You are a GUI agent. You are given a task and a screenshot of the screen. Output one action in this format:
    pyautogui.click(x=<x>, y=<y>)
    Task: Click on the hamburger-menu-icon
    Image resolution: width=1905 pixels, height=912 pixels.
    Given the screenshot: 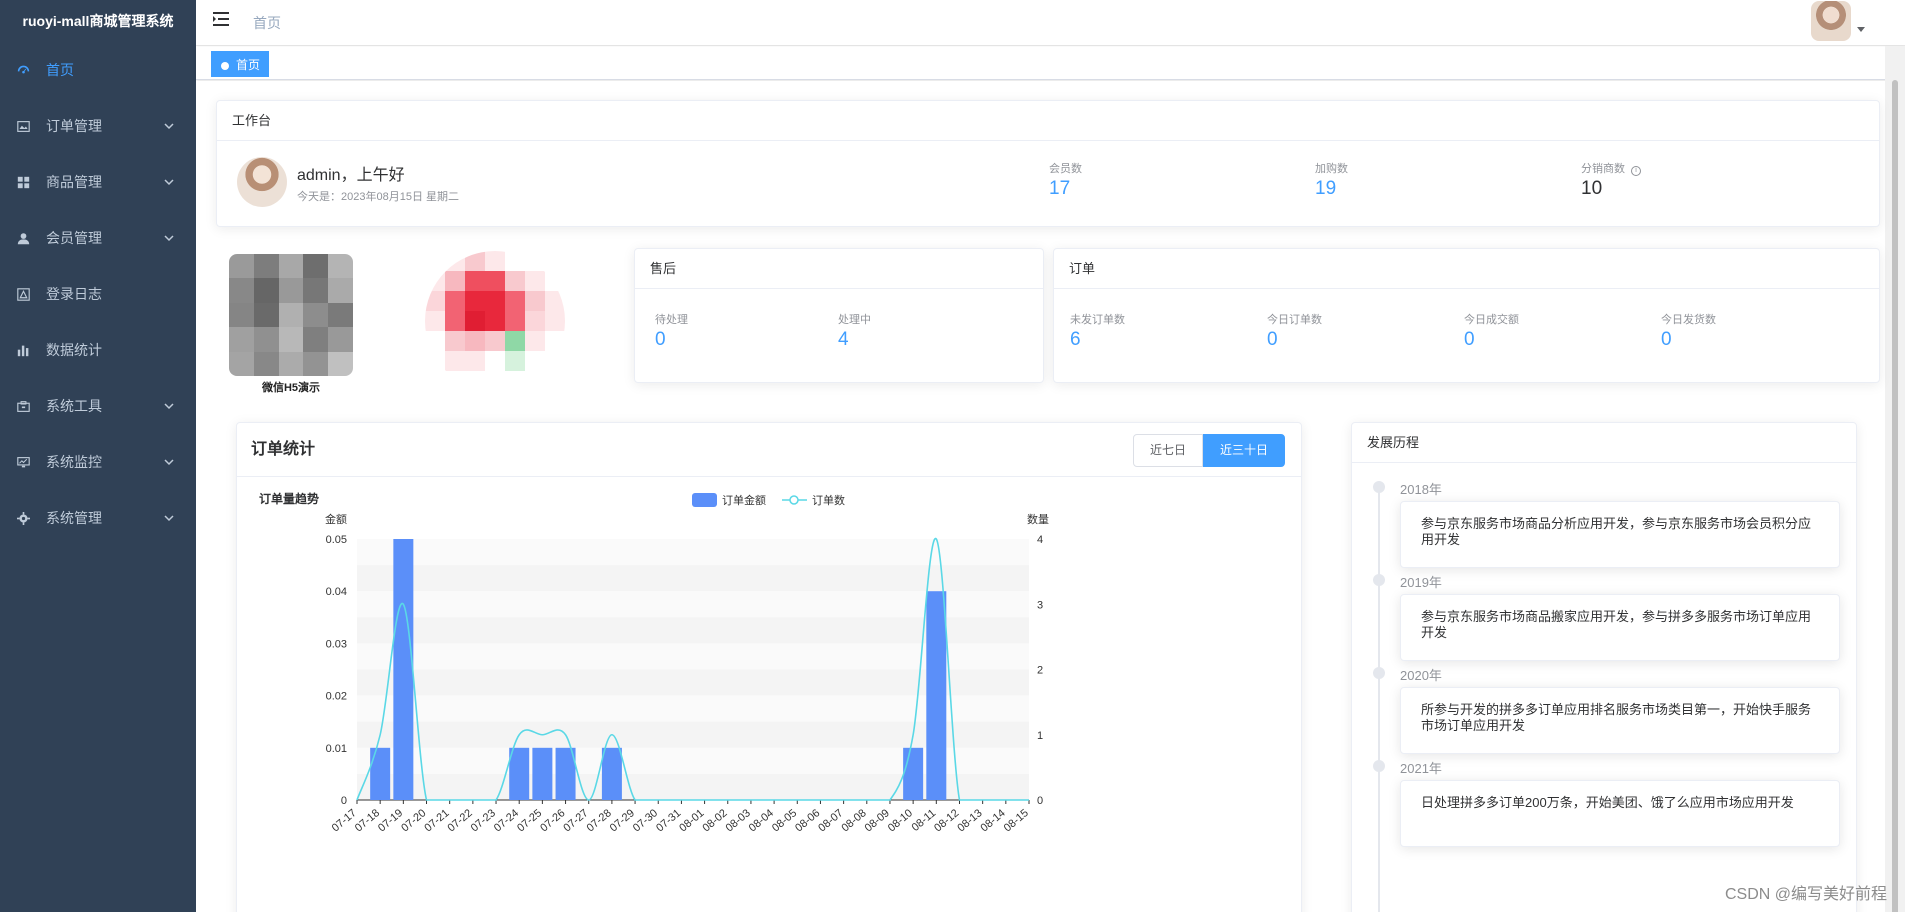 What is the action you would take?
    pyautogui.click(x=222, y=20)
    